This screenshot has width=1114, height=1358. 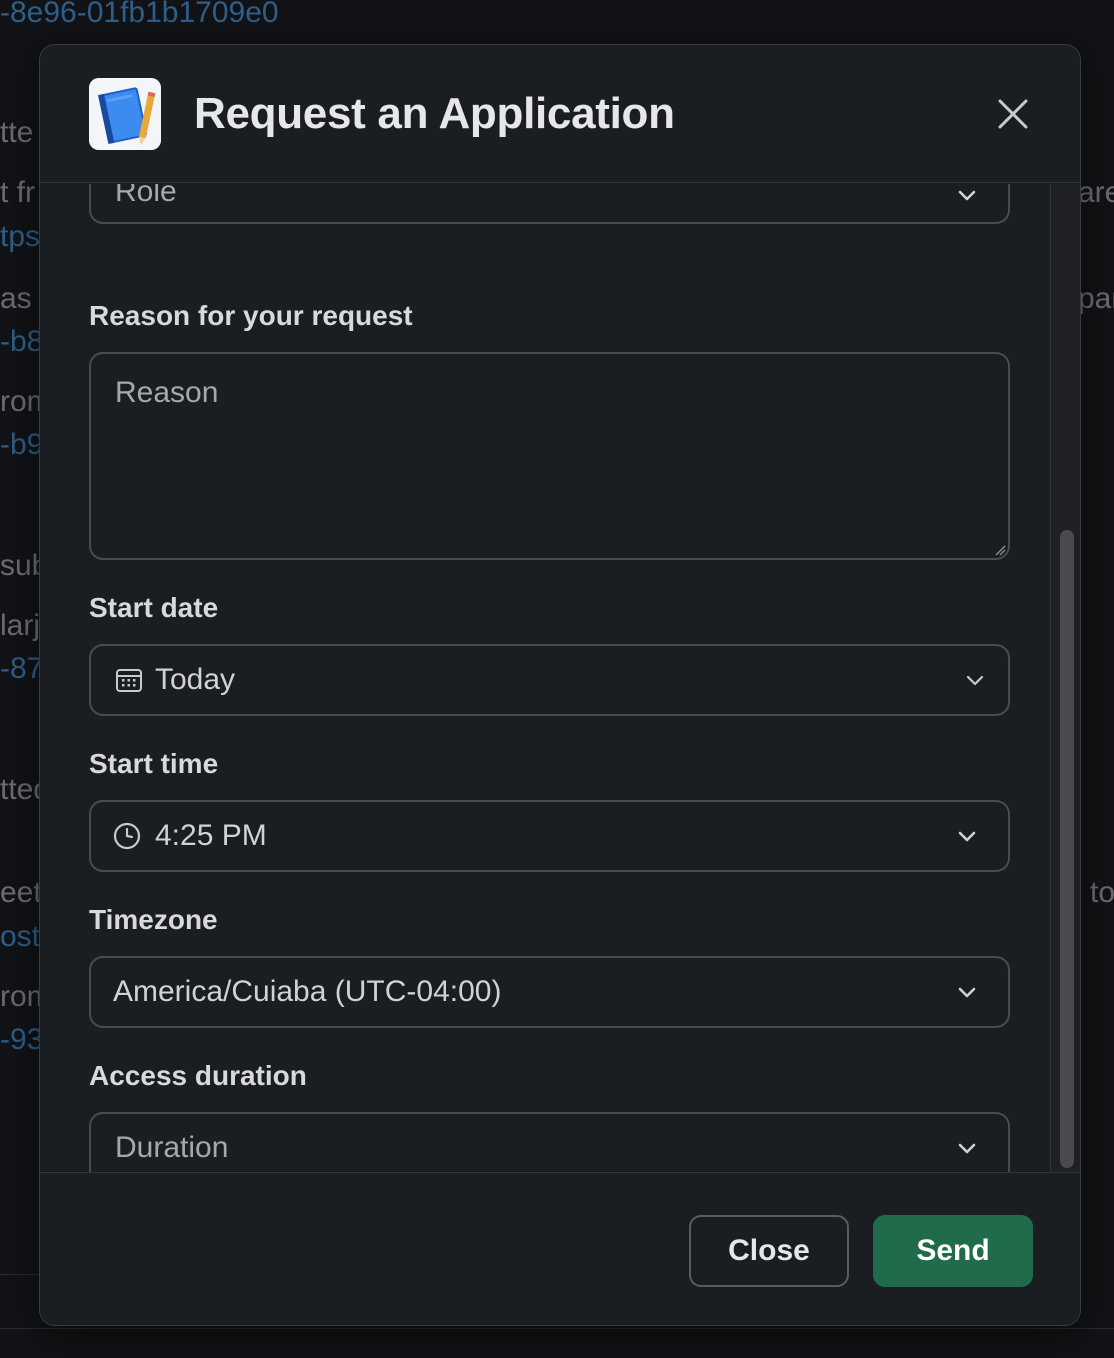 What do you see at coordinates (211, 835) in the screenshot?
I see `start-time-value: 4:25 PM` at bounding box center [211, 835].